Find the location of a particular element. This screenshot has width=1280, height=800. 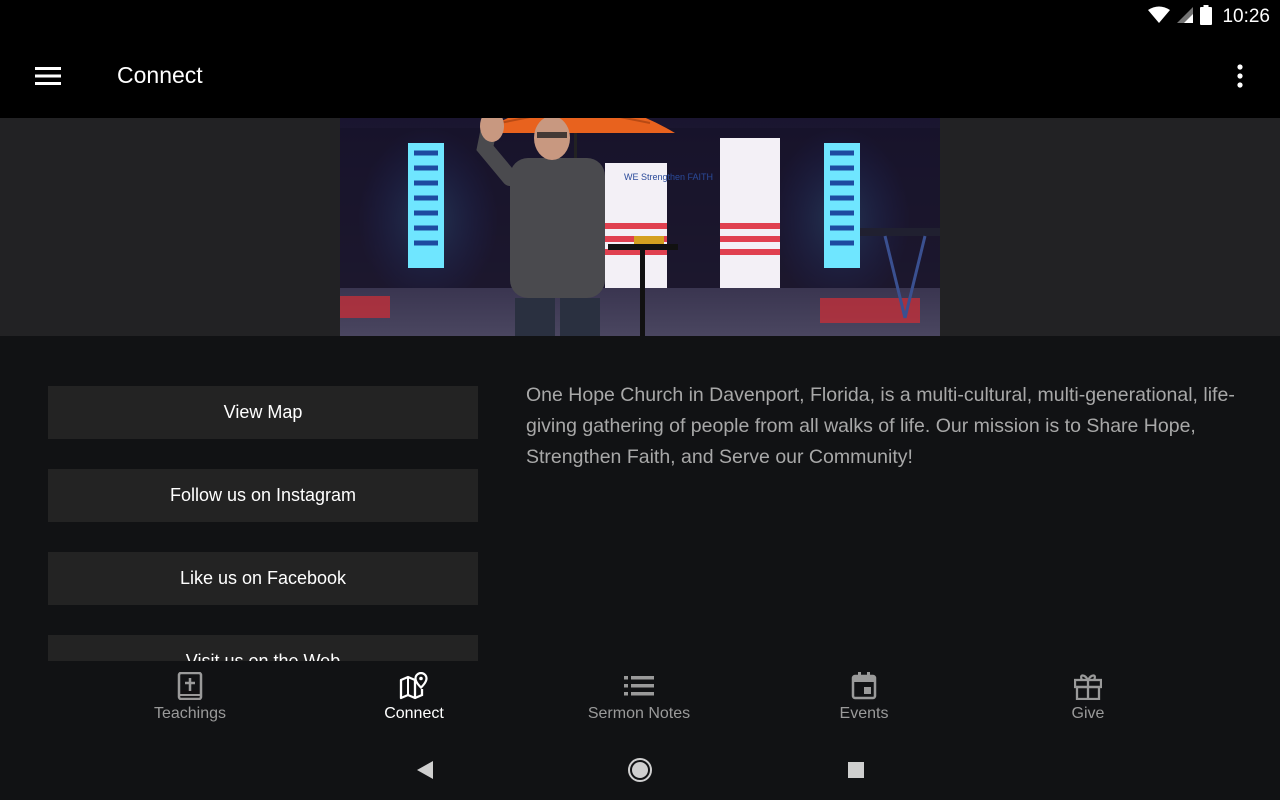

recents-icon is located at coordinates (856, 770).